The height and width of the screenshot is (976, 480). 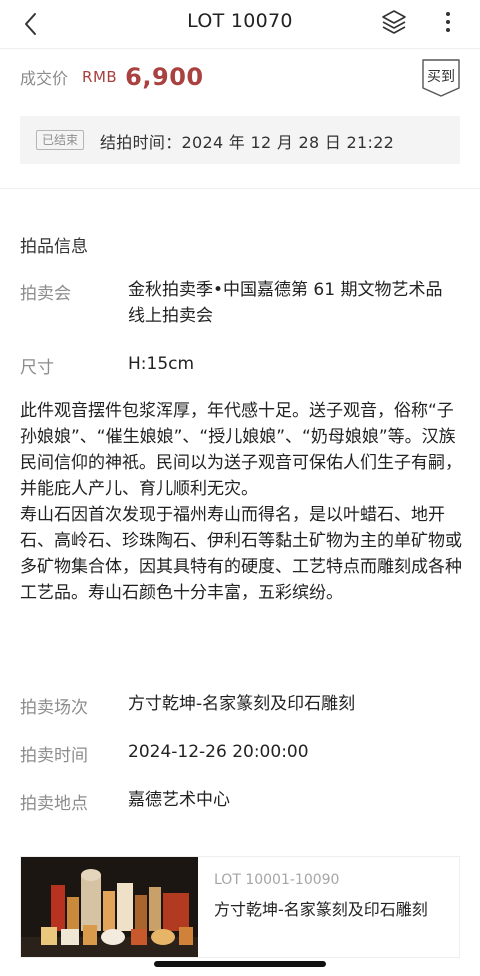 I want to click on auction-place-label: 拍卖地点, so click(x=54, y=804).